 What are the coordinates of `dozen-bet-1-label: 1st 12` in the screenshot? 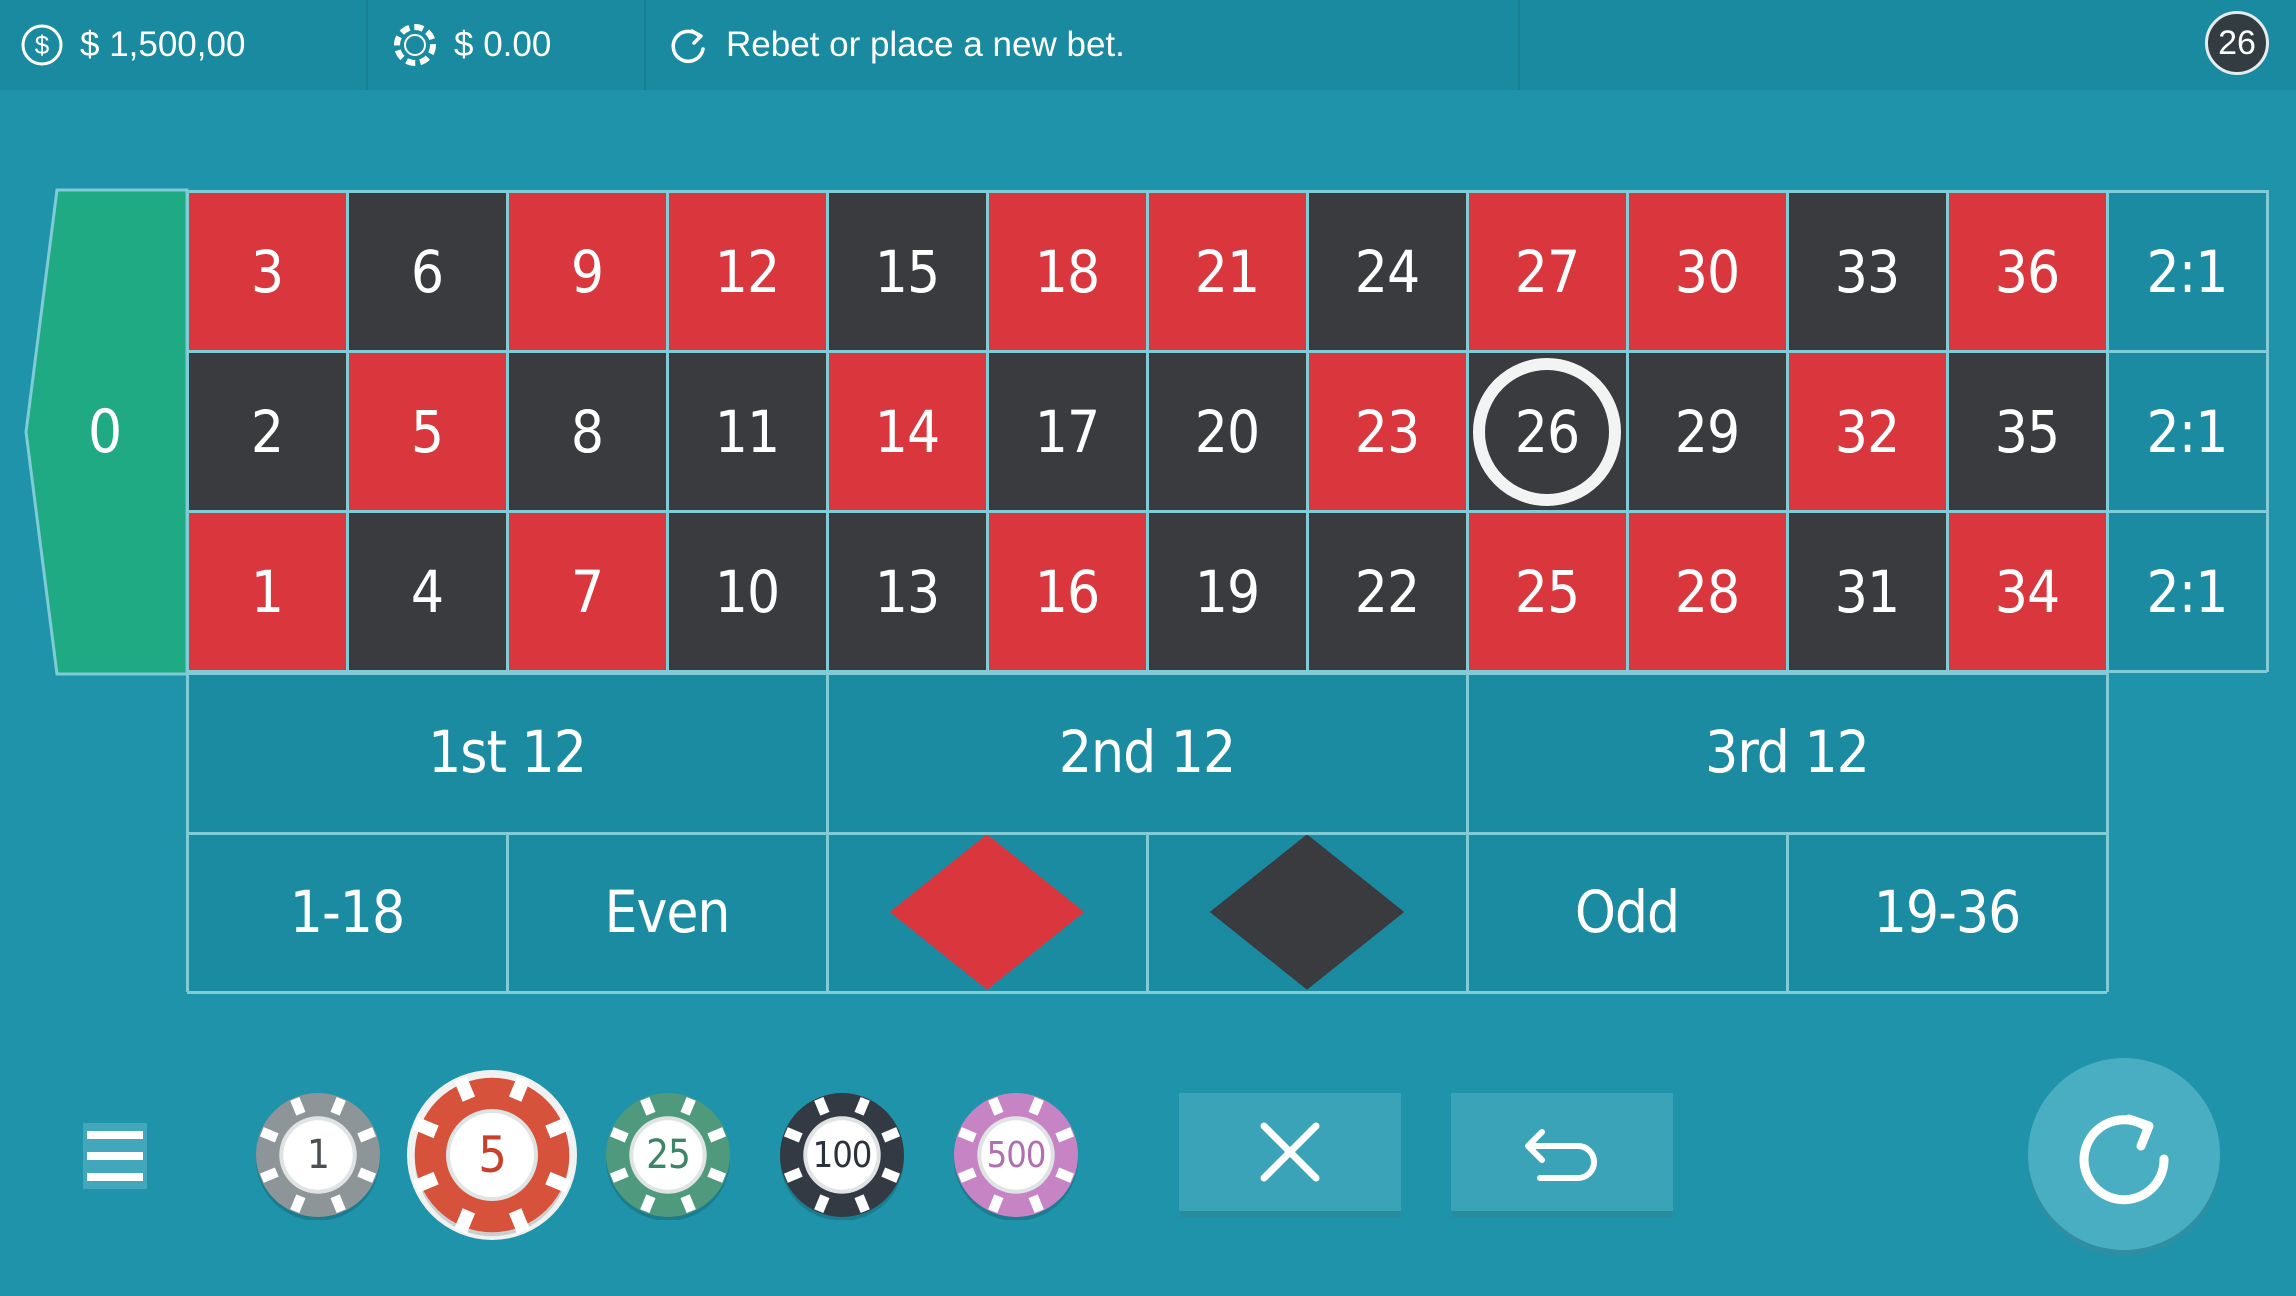 It's located at (507, 752).